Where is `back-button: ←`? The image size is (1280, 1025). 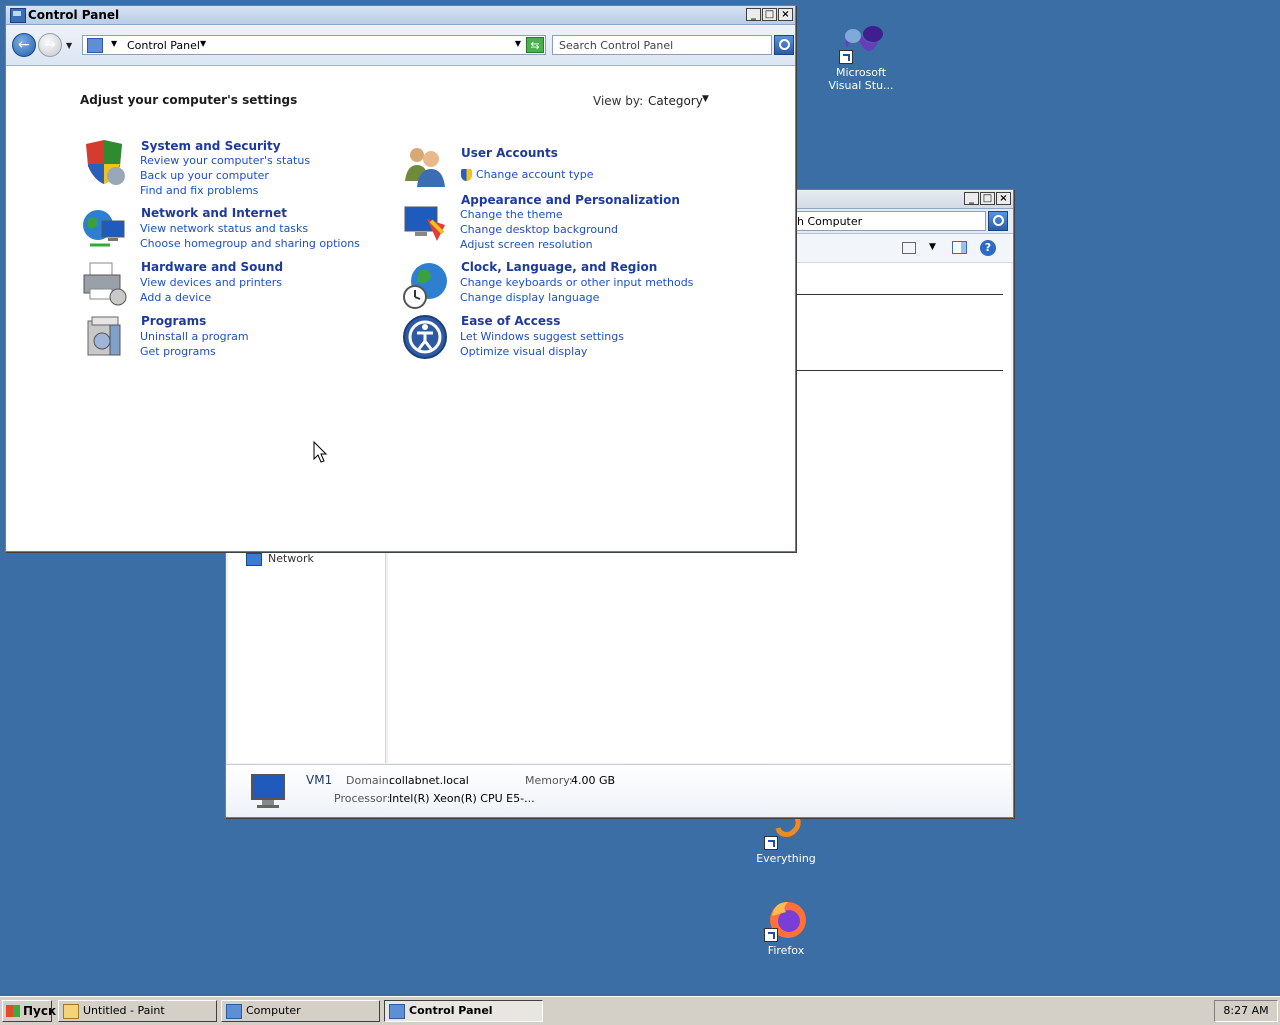 back-button: ← is located at coordinates (24, 45).